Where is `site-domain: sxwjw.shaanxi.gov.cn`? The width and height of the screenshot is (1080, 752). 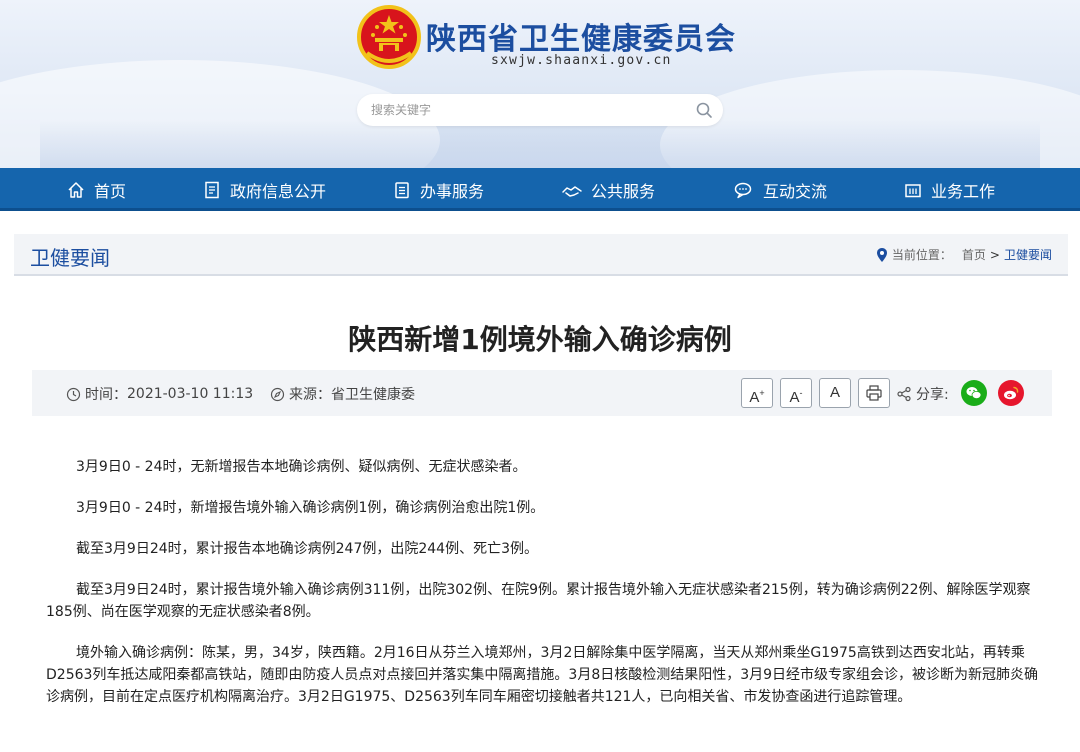
site-domain: sxwjw.shaanxi.gov.cn is located at coordinates (581, 60).